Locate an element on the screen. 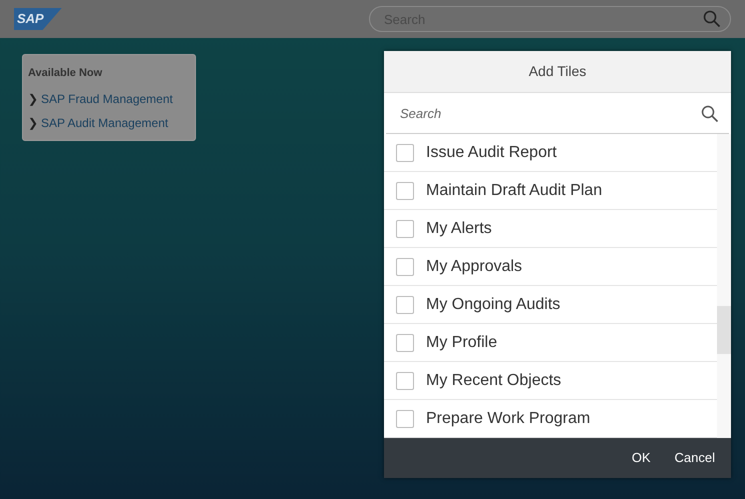 This screenshot has width=745, height=499. scrollbar-thumb is located at coordinates (724, 330).